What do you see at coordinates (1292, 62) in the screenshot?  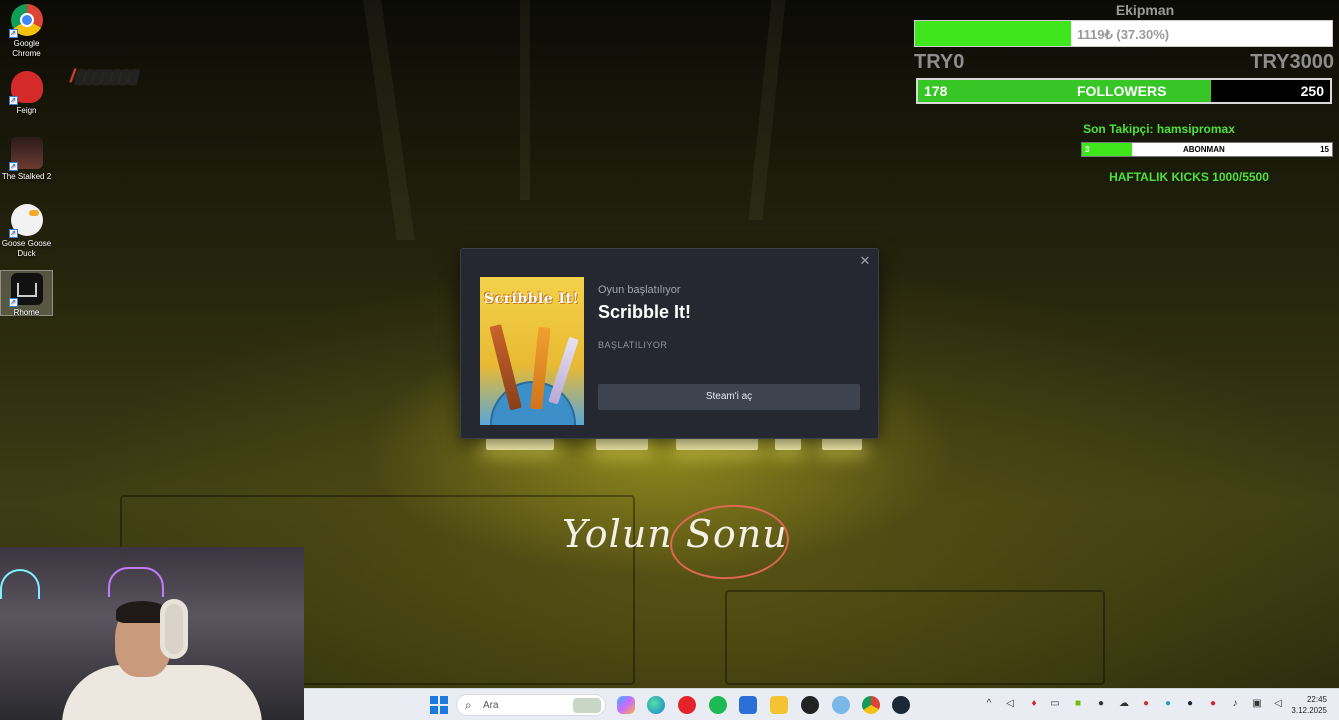 I see `donation-max: TRY3000` at bounding box center [1292, 62].